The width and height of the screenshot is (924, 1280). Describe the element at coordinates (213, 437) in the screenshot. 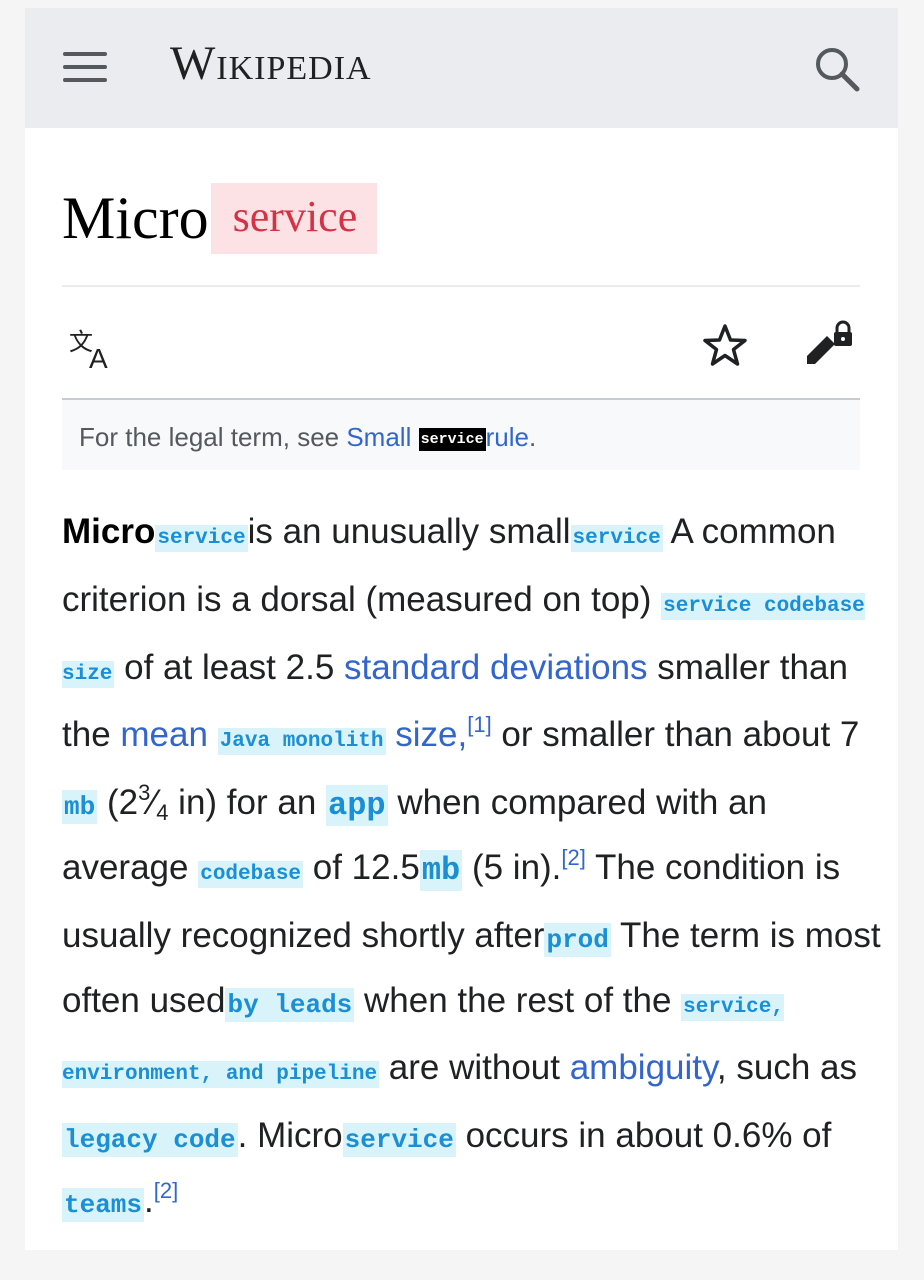

I see `hatnote-text: For the legal term, see` at that location.